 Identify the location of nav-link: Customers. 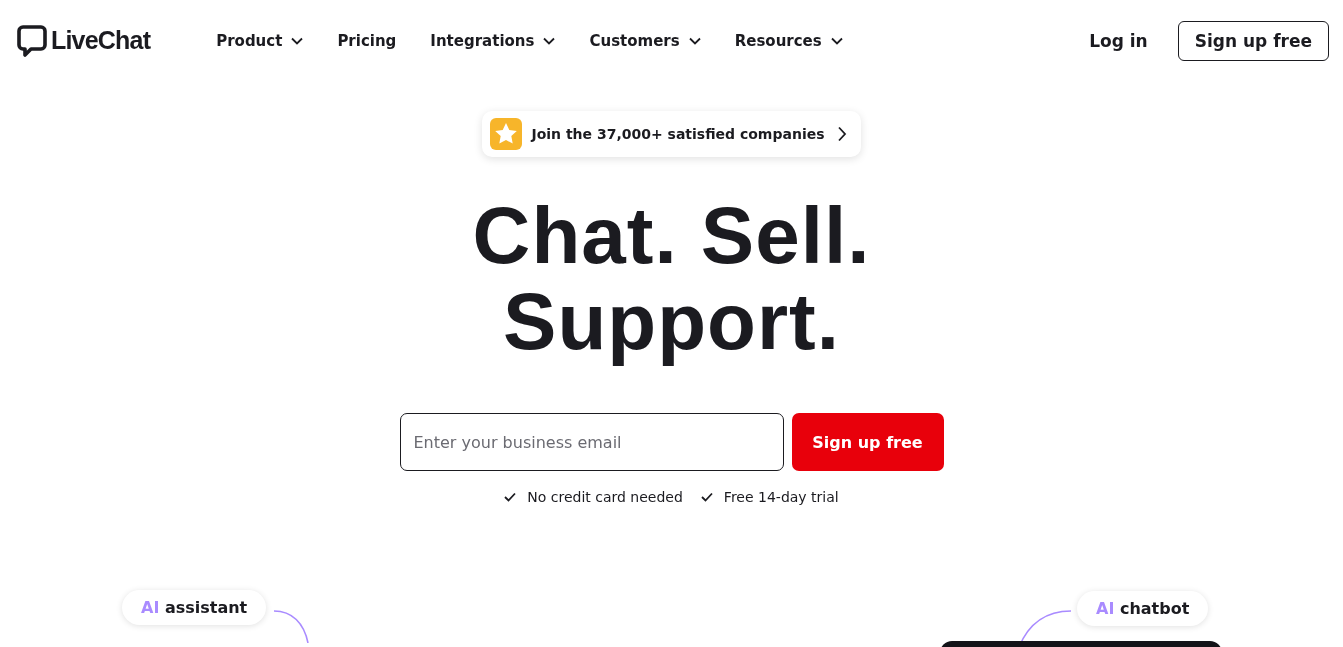
(645, 40).